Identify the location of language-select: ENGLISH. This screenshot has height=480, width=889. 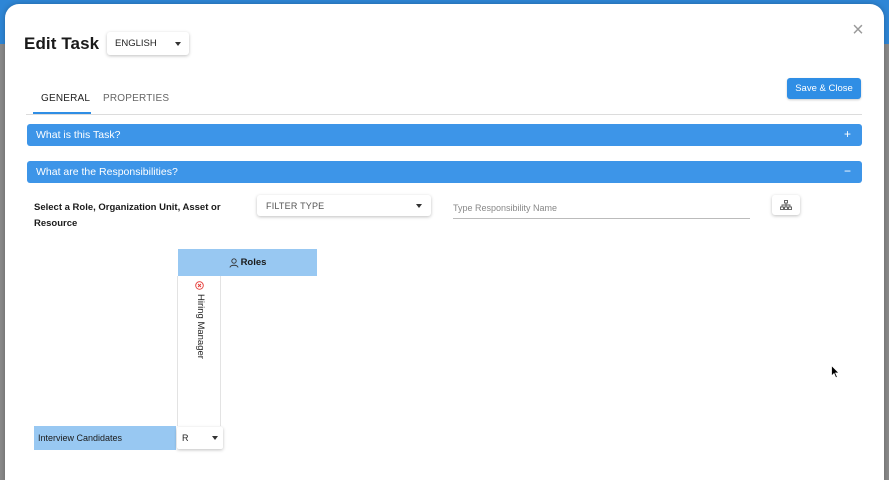
(148, 43).